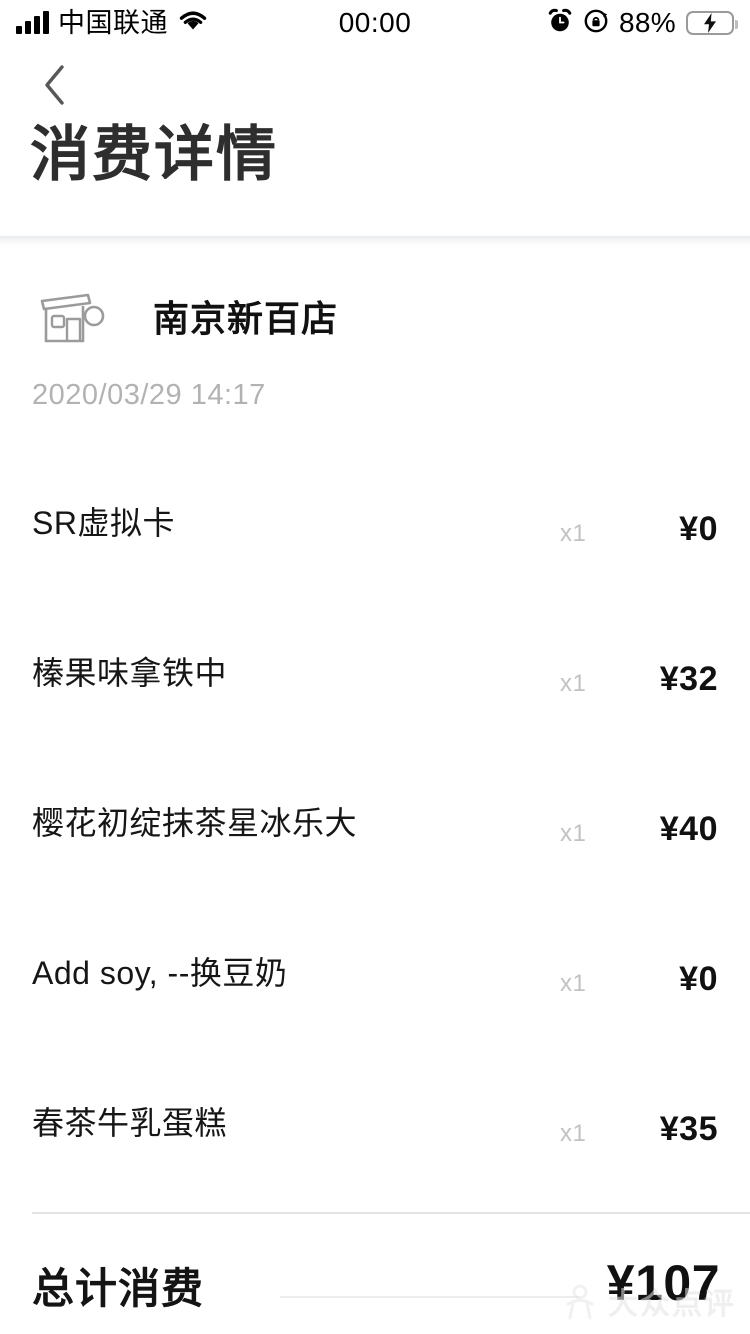 The height and width of the screenshot is (1334, 750). I want to click on item-price: ¥32, so click(688, 679).